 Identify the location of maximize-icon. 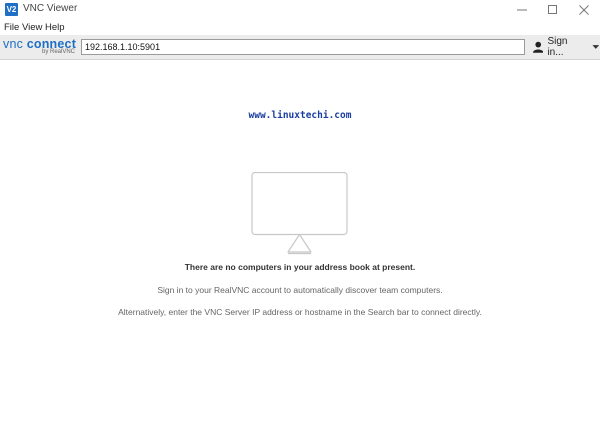
(552, 9).